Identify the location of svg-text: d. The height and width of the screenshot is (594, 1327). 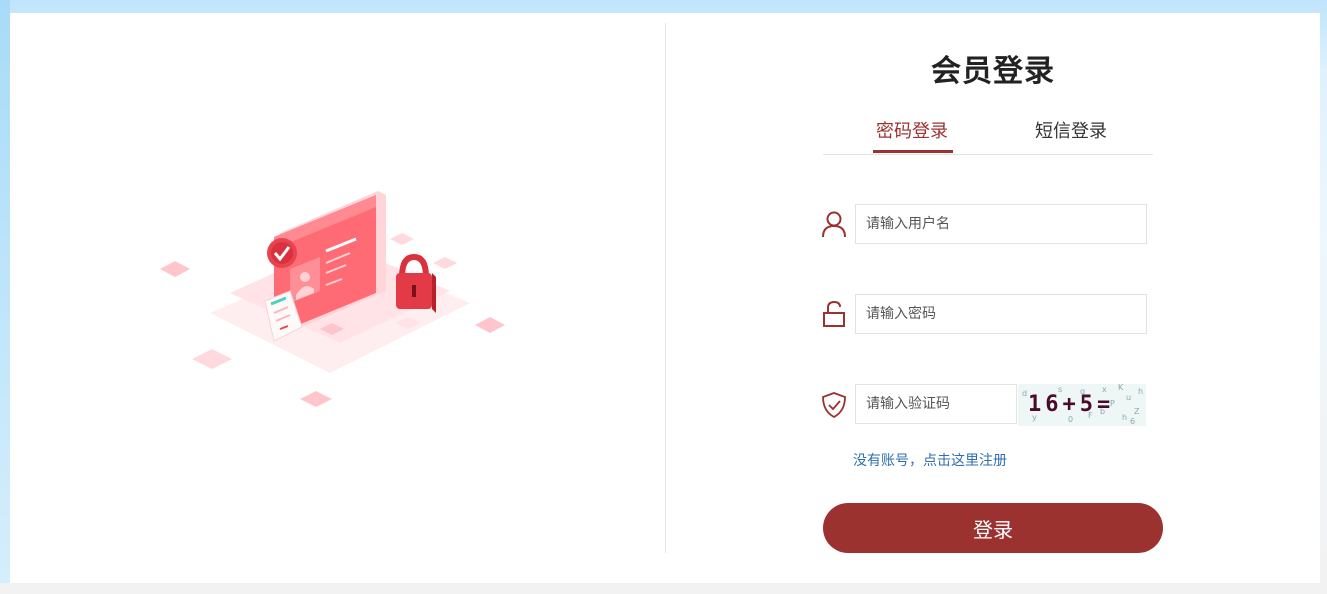
(1024, 393).